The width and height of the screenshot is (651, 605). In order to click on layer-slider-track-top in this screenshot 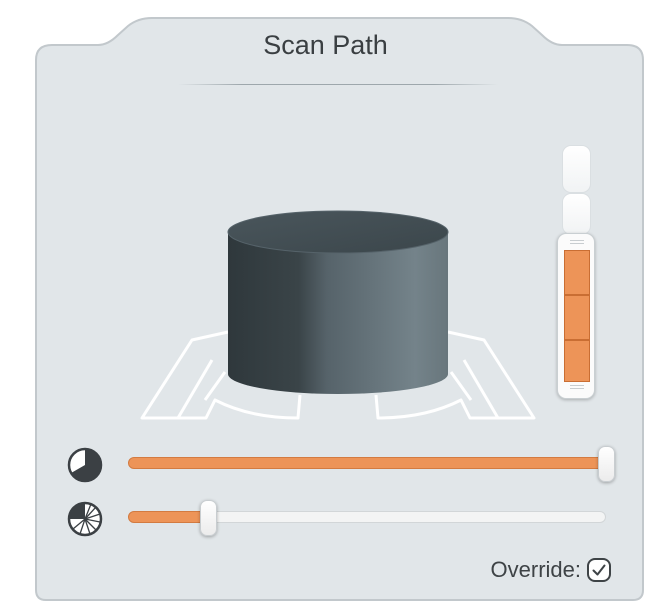, I will do `click(576, 169)`.